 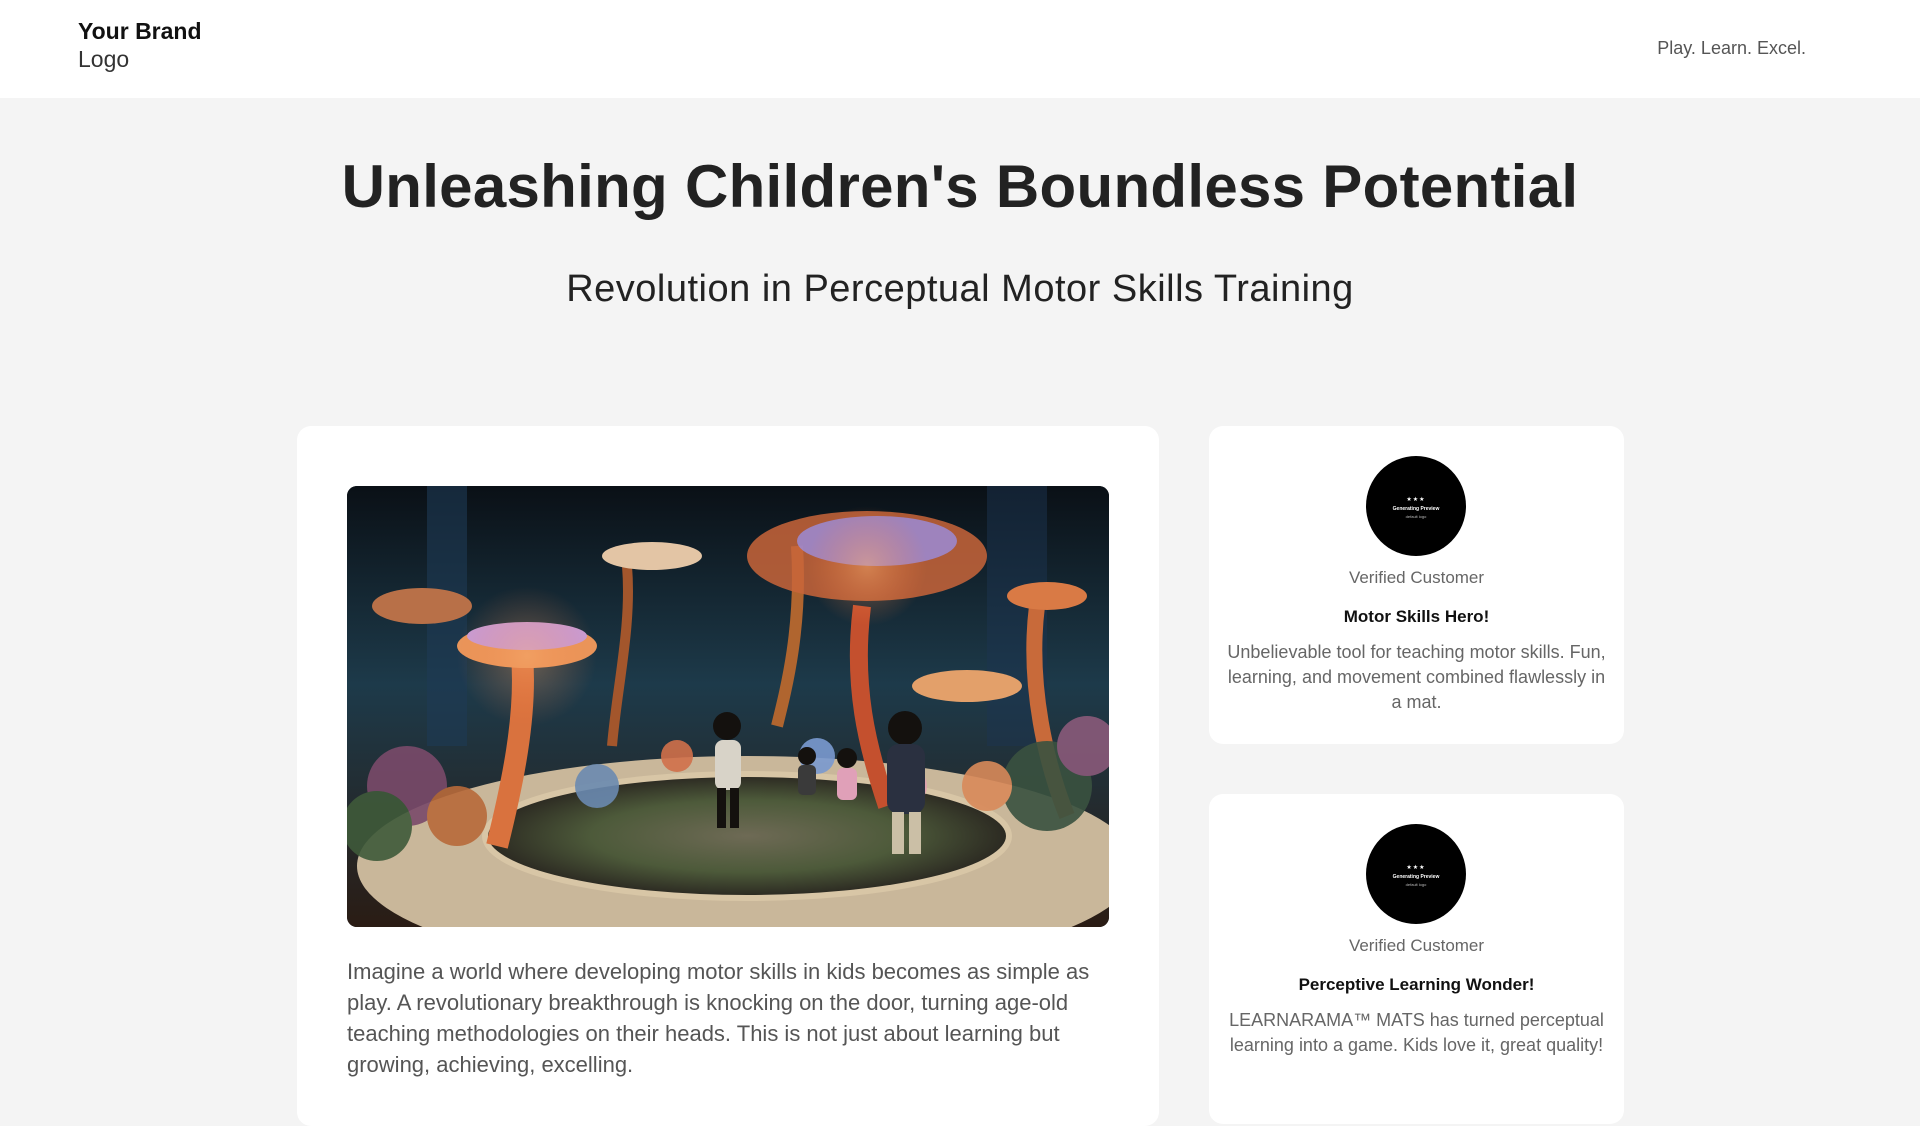 What do you see at coordinates (140, 31) in the screenshot?
I see `brand-name: Your Brand` at bounding box center [140, 31].